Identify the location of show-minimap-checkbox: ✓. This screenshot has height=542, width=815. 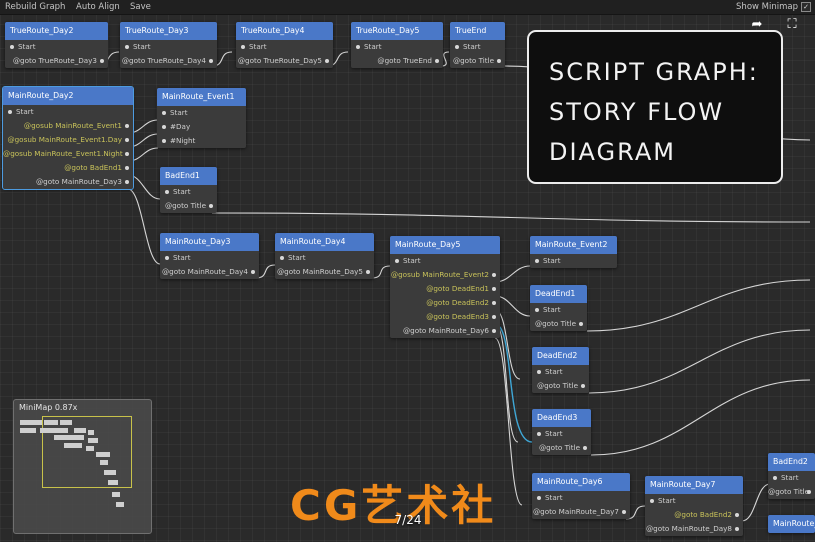
(806, 7).